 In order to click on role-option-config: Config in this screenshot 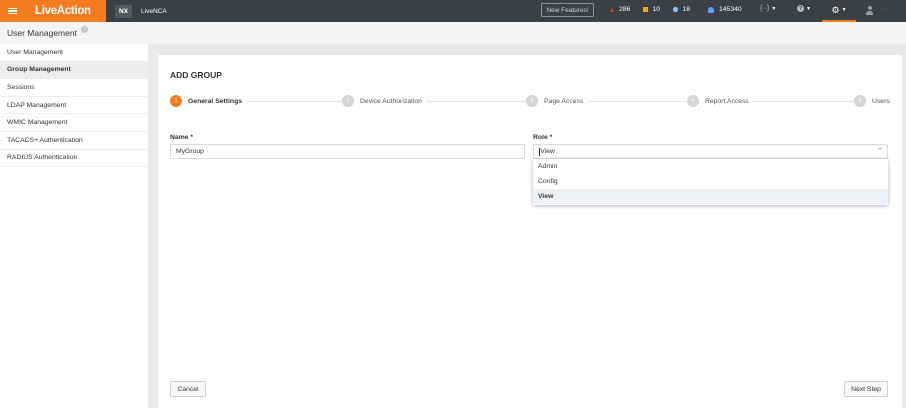, I will do `click(710, 181)`.